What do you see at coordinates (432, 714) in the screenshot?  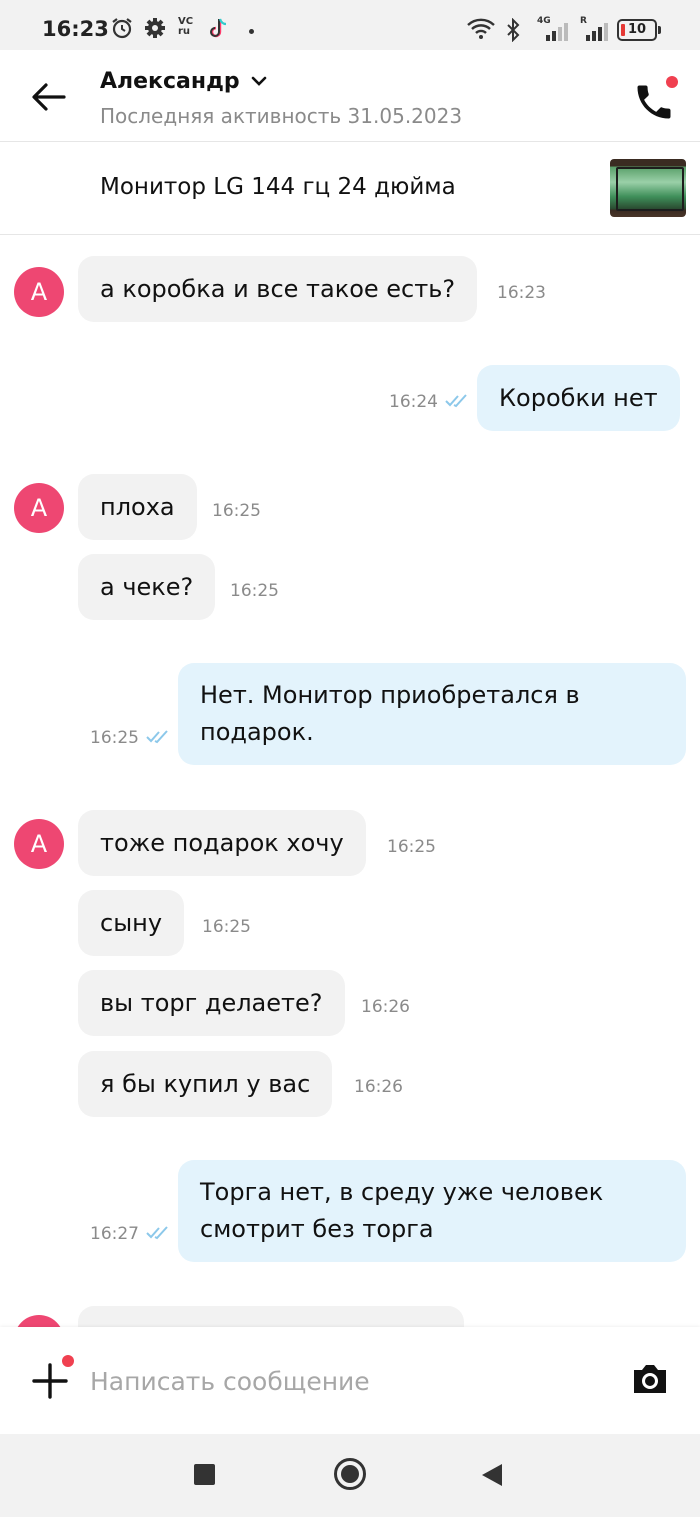 I see `message-bubble-outgoing: Нет. Монитор приобретался в подарок.` at bounding box center [432, 714].